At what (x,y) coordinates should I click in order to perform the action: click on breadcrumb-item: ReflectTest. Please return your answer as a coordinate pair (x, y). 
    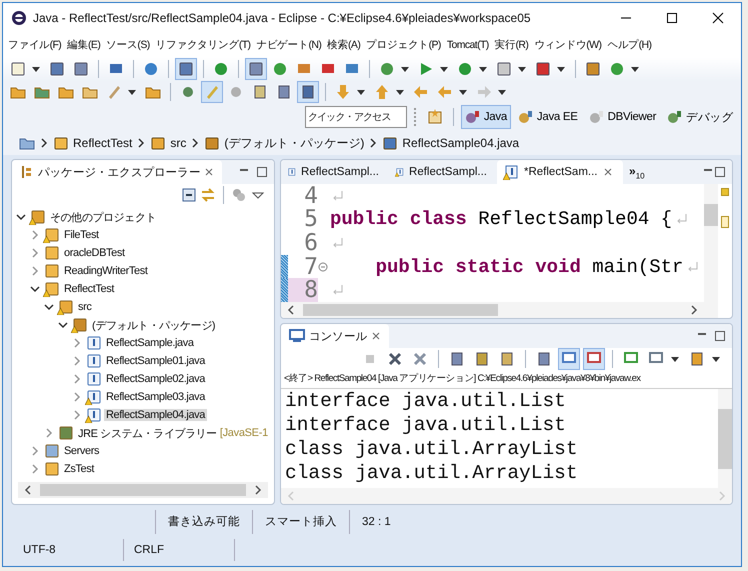
    Looking at the image, I should click on (92, 143).